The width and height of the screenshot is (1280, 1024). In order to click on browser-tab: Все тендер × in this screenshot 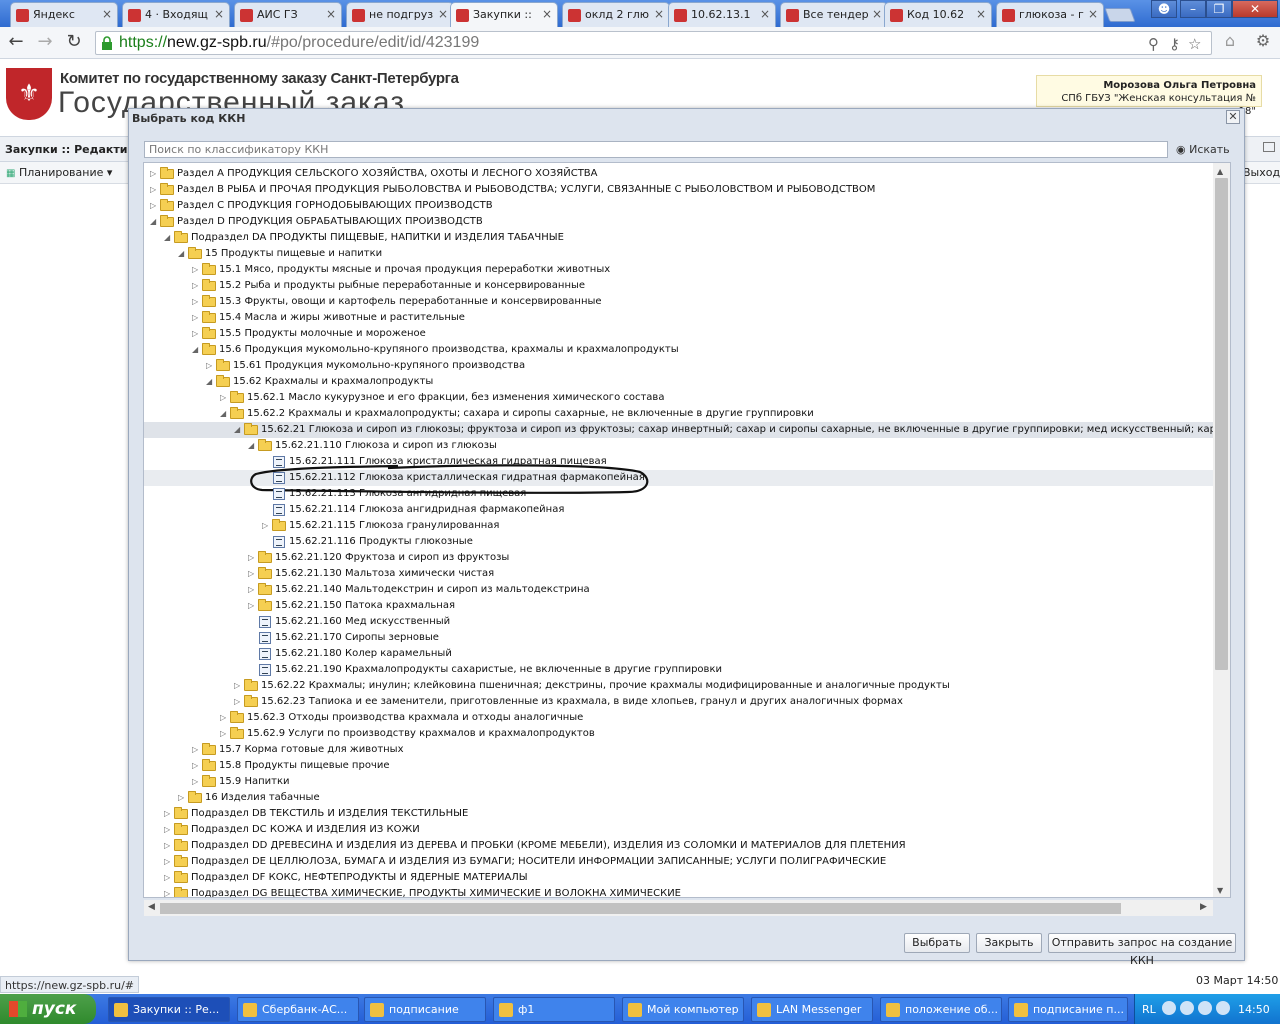, I will do `click(834, 14)`.